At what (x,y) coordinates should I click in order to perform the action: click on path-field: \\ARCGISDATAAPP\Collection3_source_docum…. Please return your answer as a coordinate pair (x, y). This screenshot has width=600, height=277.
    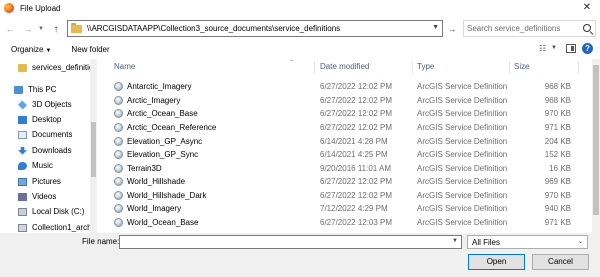
    Looking at the image, I should click on (255, 28).